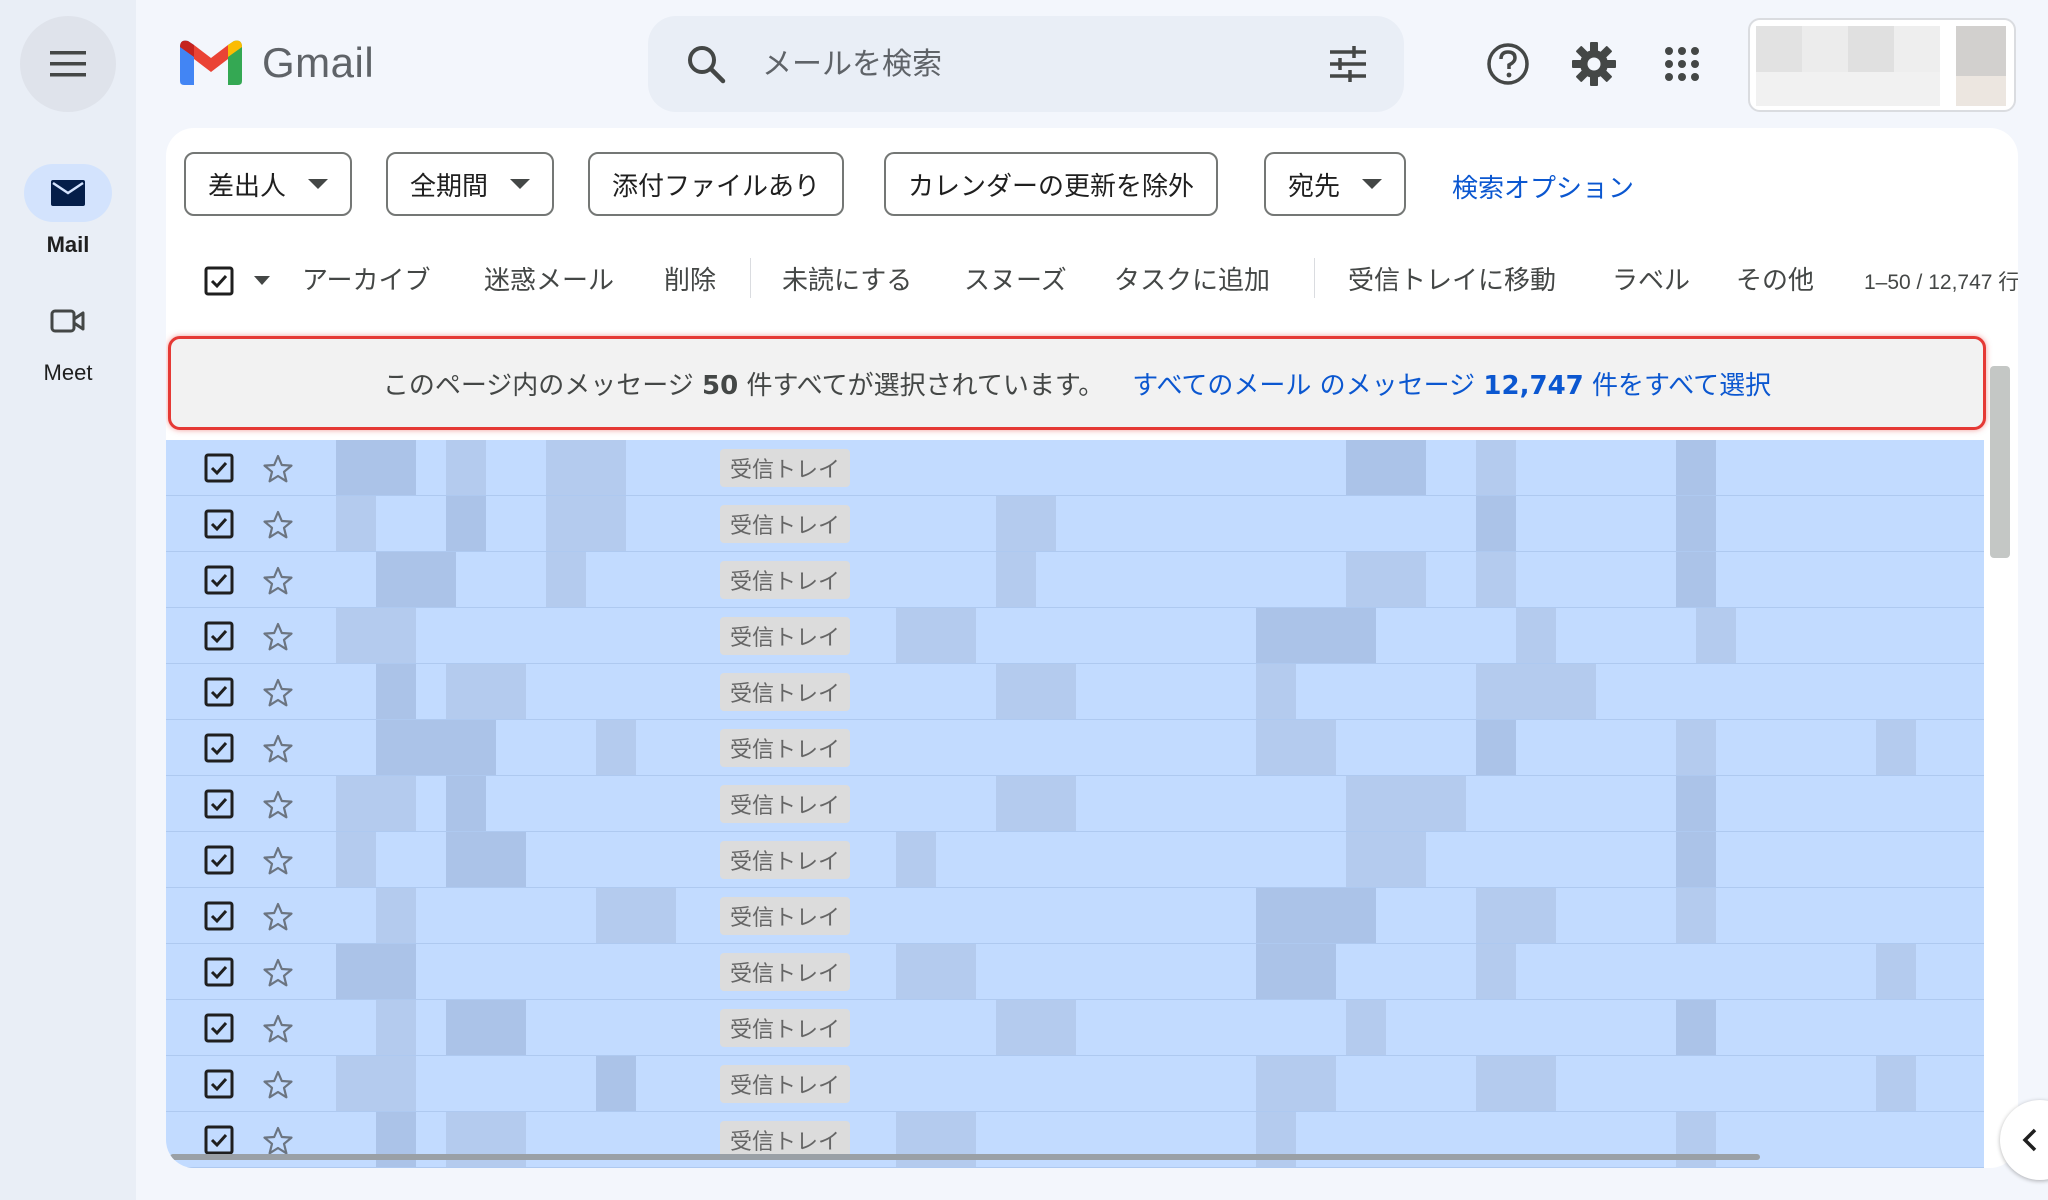  Describe the element at coordinates (1051, 184) in the screenshot. I see `filter-chip-exclude-calendar: カレンダーの更新を除外` at that location.